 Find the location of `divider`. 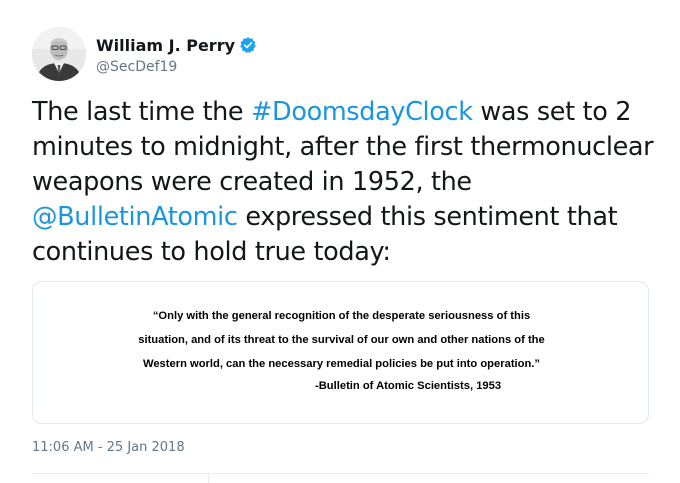

divider is located at coordinates (340, 473).